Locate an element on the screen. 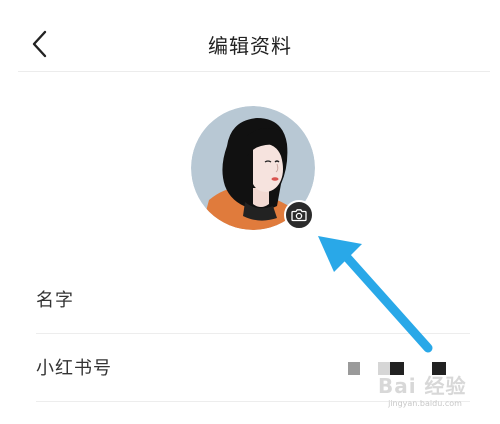 The height and width of the screenshot is (424, 500). watermark-logo: Bai 经验 is located at coordinates (422, 386).